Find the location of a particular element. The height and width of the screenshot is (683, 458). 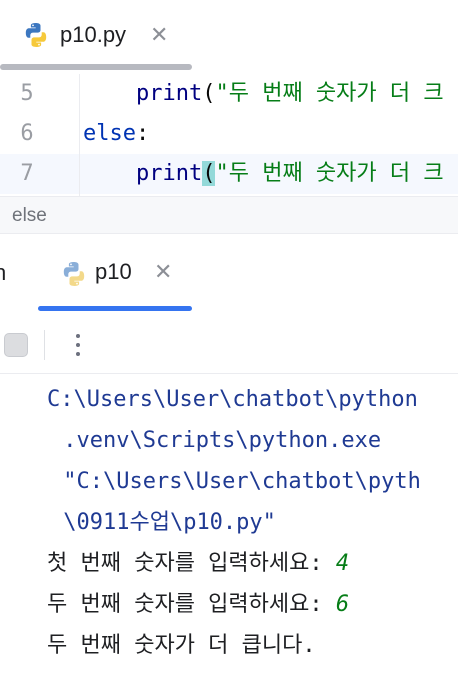

code-text: else: is located at coordinates (116, 133).